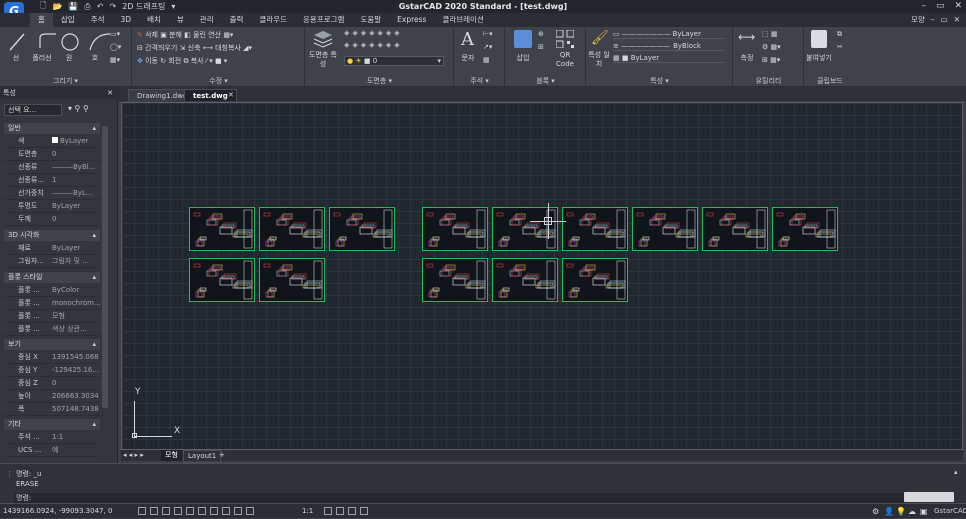  What do you see at coordinates (957, 20) in the screenshot?
I see `doc-close-button: ✕` at bounding box center [957, 20].